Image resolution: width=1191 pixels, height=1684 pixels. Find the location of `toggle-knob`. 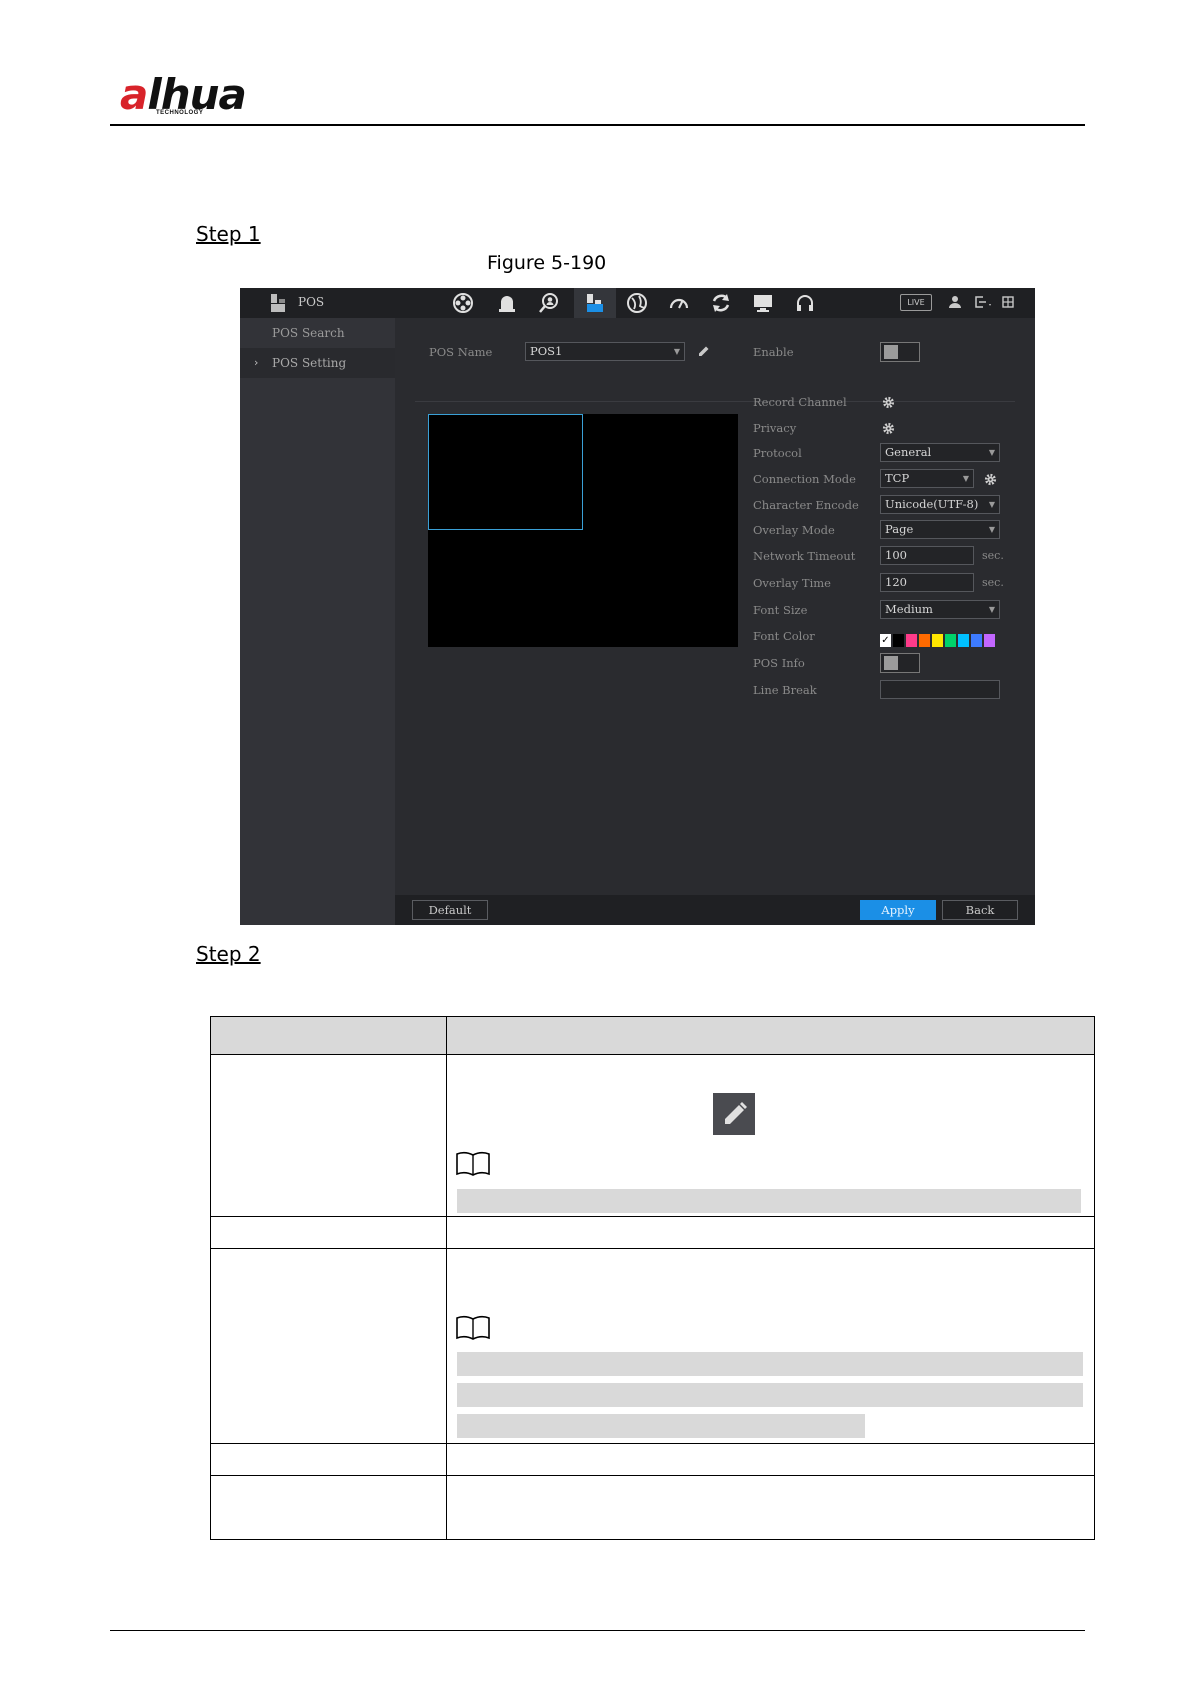

toggle-knob is located at coordinates (891, 352).